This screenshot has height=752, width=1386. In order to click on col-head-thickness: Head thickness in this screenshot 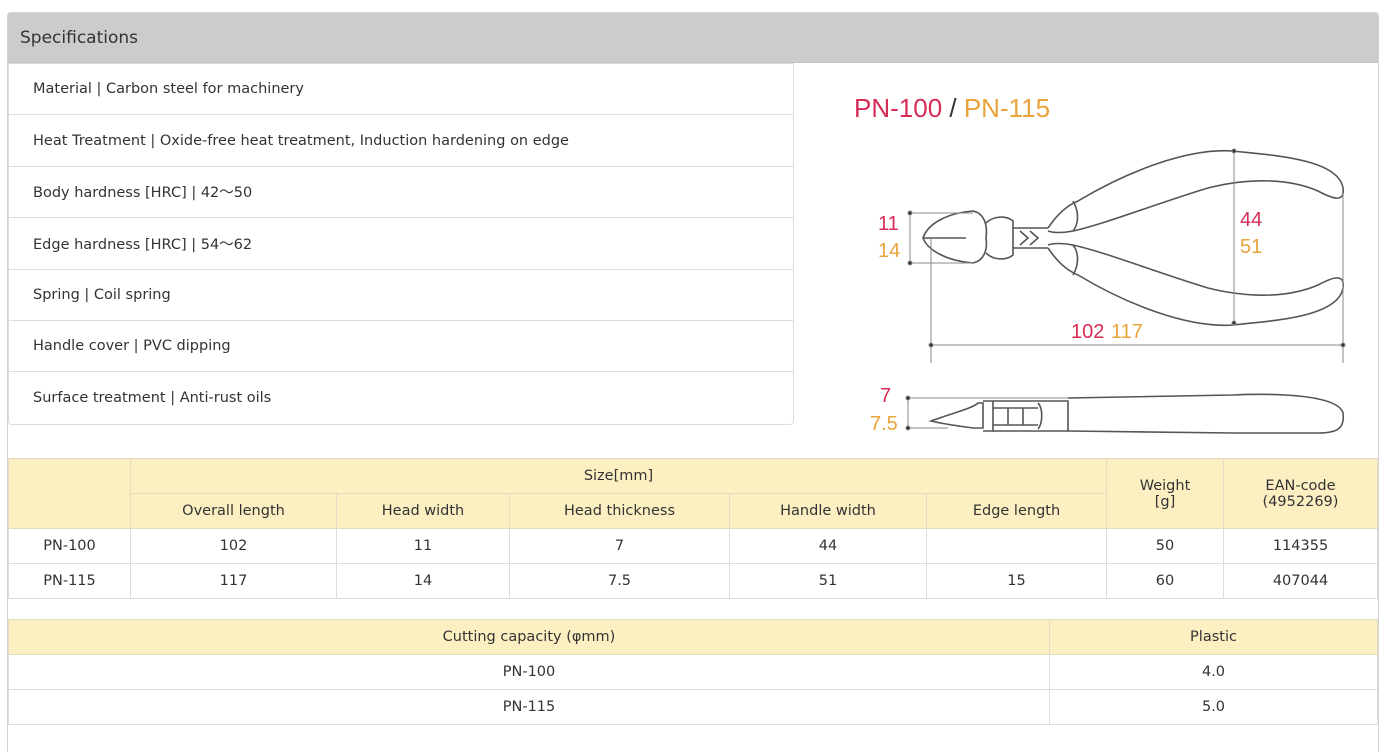, I will do `click(619, 511)`.